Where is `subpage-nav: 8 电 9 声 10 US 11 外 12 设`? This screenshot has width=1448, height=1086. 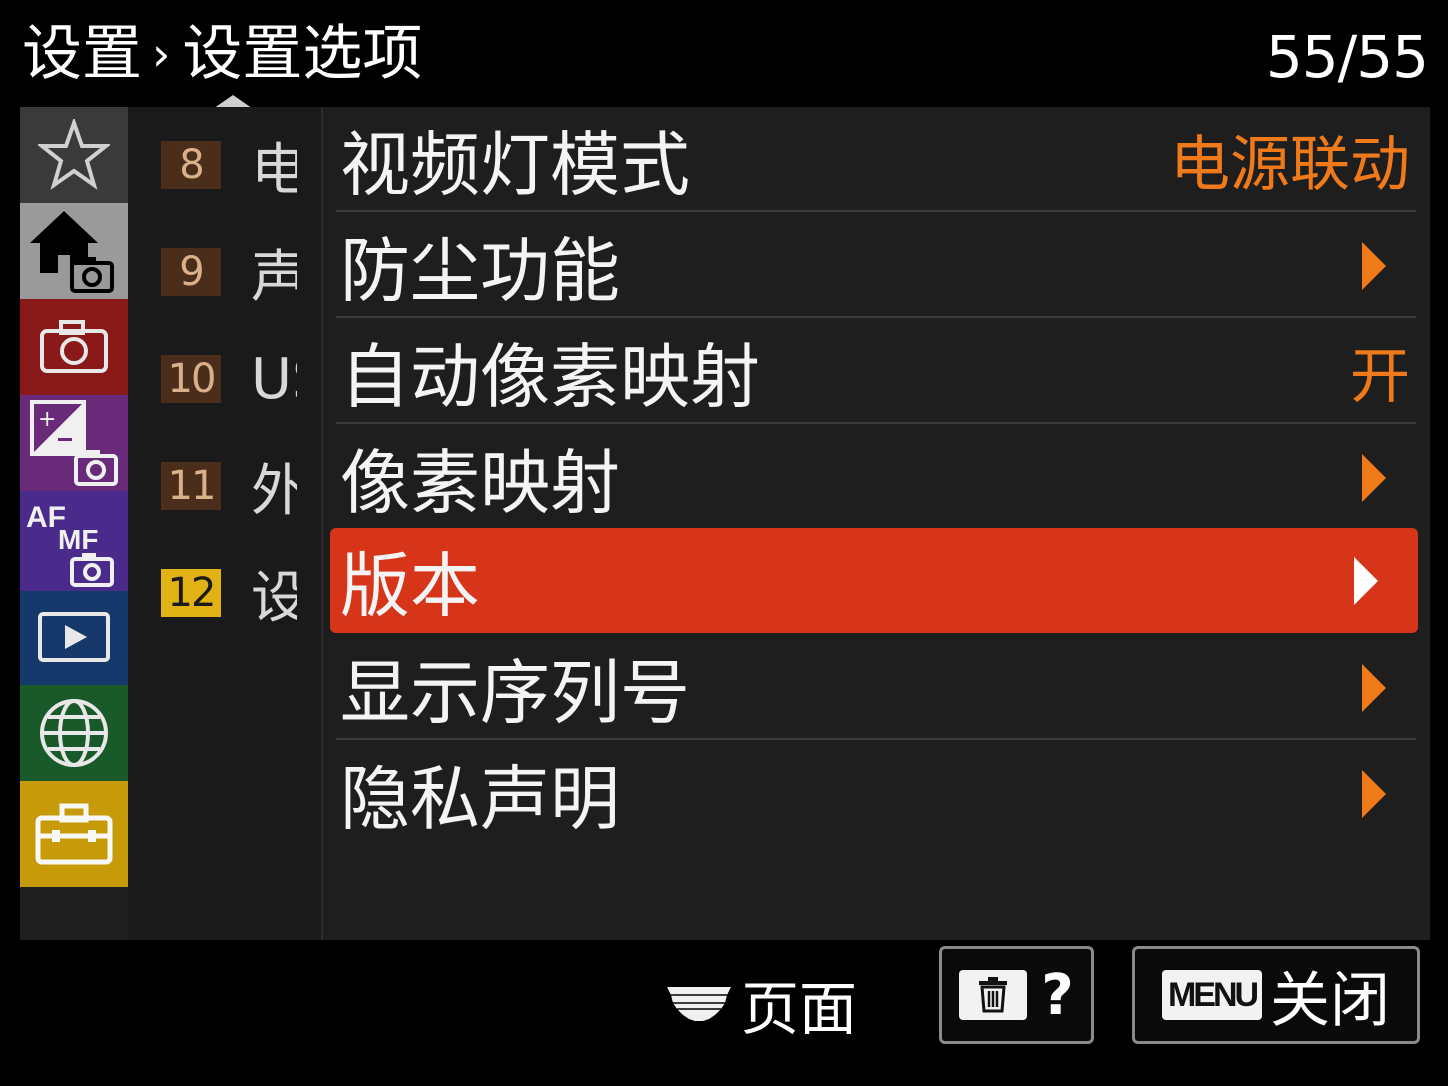 subpage-nav: 8 电 9 声 10 US 11 外 12 设 is located at coordinates (225, 523).